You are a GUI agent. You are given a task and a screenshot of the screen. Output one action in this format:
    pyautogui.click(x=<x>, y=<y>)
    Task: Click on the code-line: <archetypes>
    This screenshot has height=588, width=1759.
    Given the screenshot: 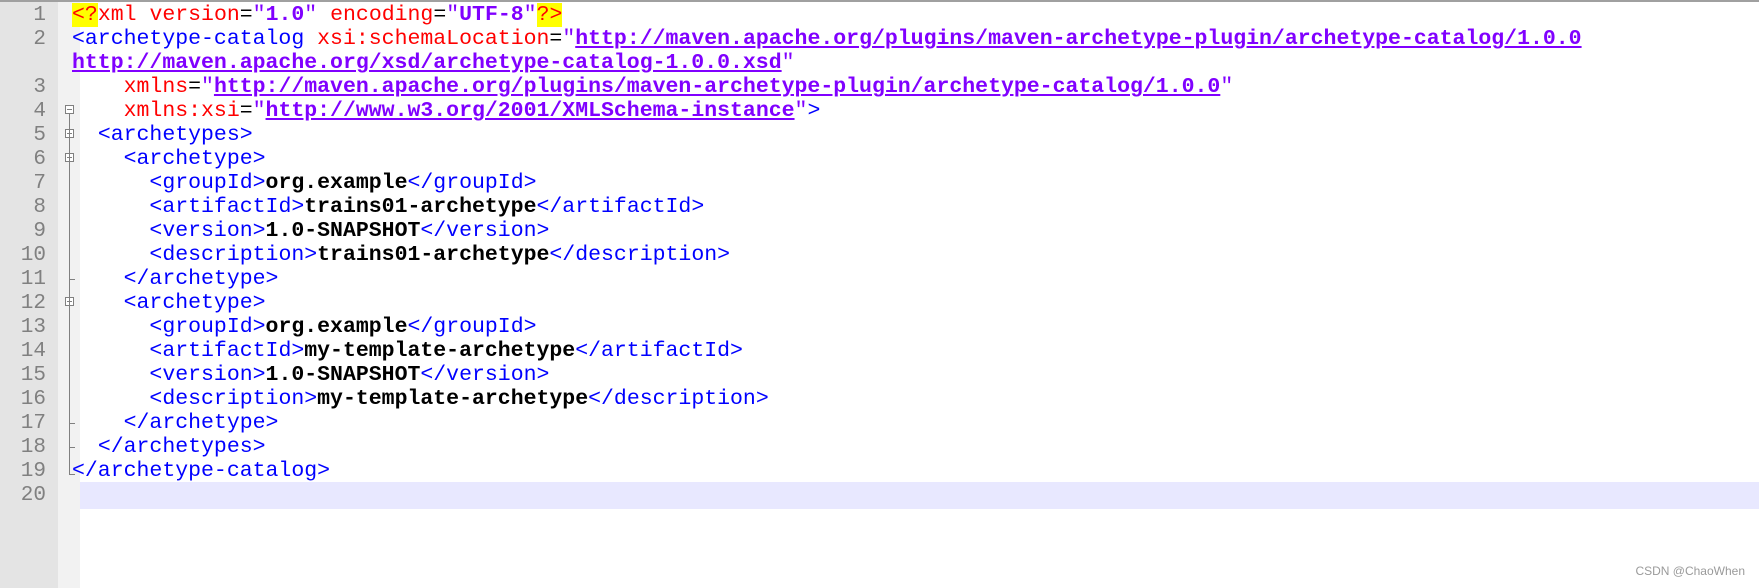 What is the action you would take?
    pyautogui.click(x=911, y=135)
    